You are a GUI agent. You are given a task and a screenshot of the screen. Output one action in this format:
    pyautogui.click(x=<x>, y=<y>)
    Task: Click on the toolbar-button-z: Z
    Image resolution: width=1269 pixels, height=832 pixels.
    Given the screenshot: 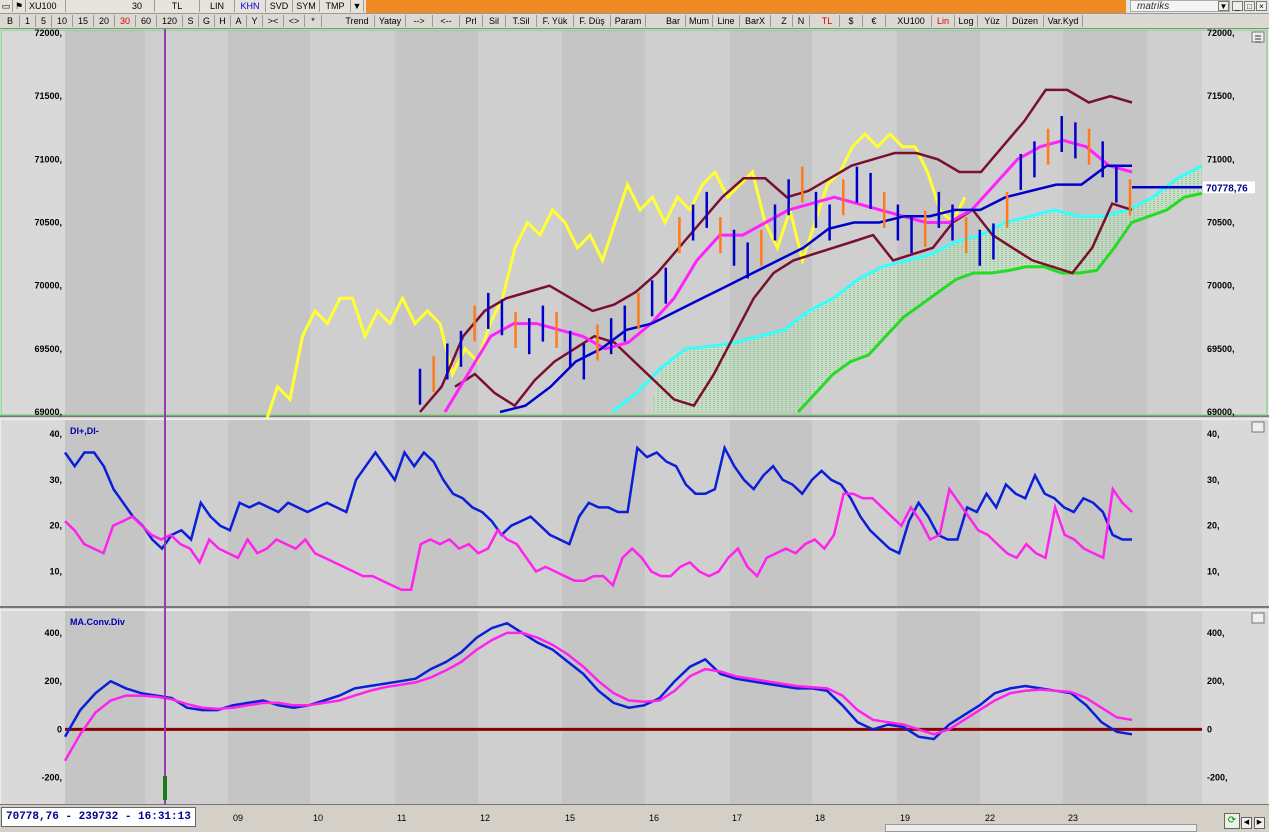 What is the action you would take?
    pyautogui.click(x=784, y=21)
    